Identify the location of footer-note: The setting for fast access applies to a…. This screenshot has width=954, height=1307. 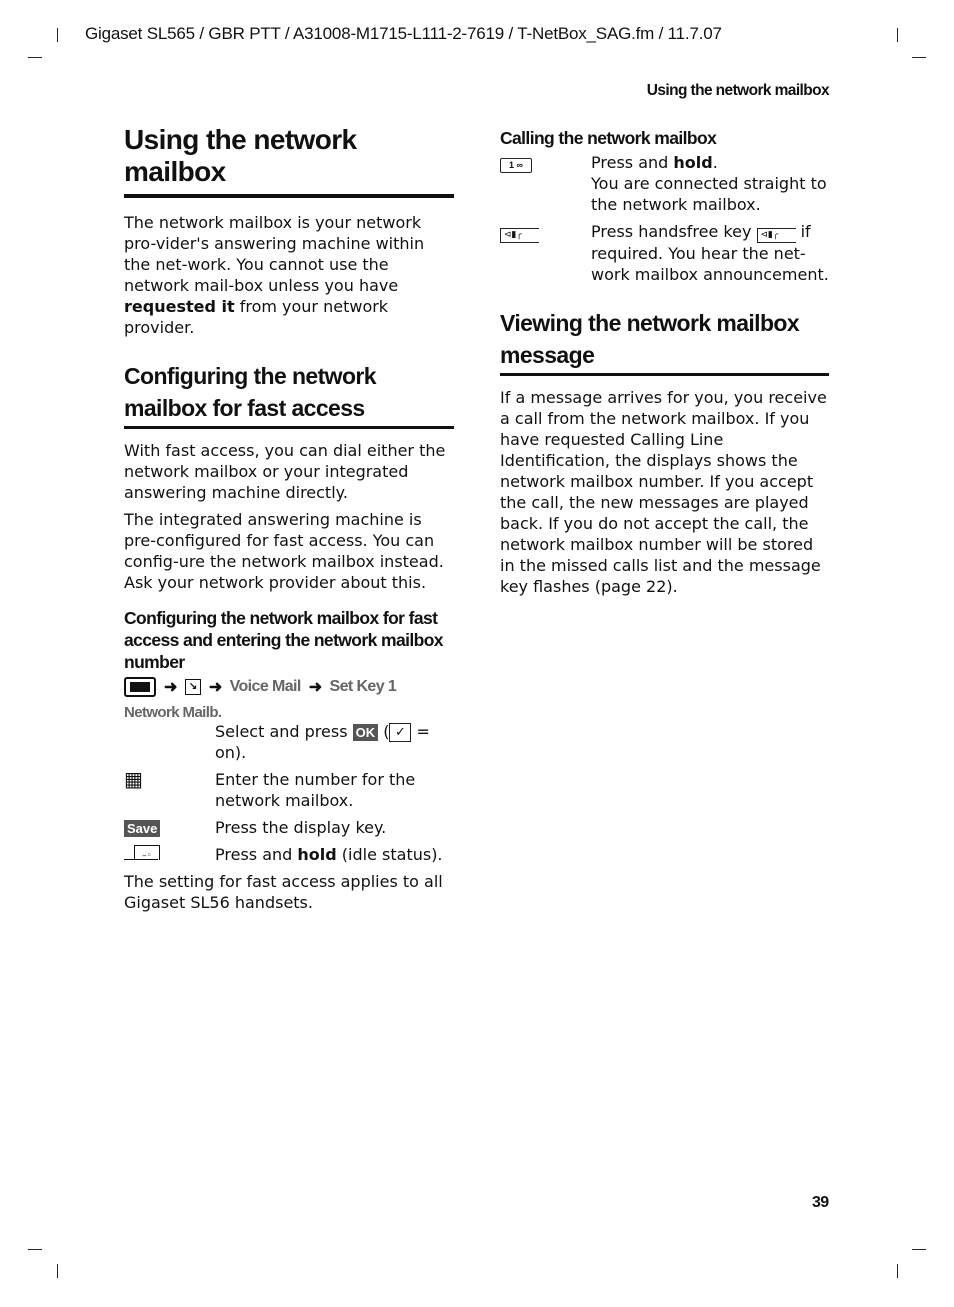
(283, 892).